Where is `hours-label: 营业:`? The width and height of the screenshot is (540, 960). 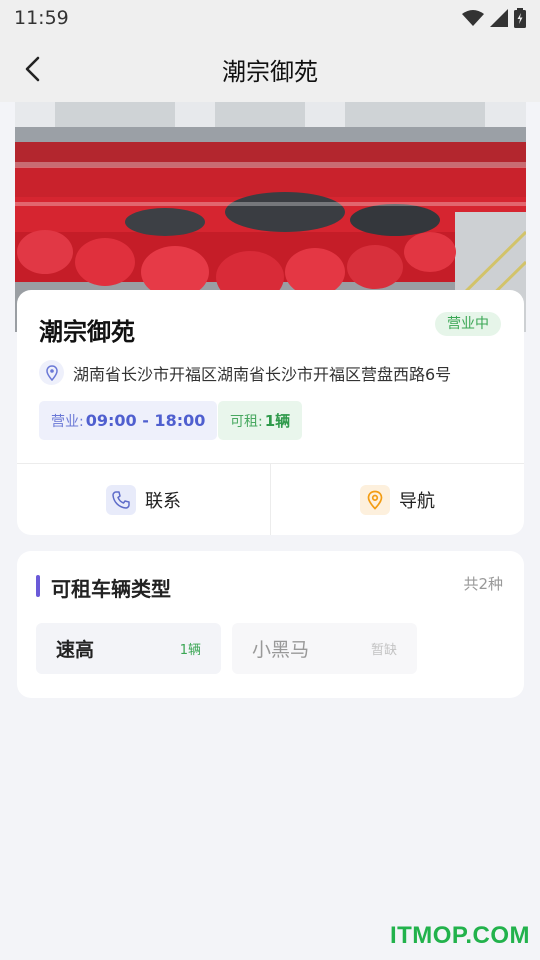 hours-label: 营业: is located at coordinates (67, 421).